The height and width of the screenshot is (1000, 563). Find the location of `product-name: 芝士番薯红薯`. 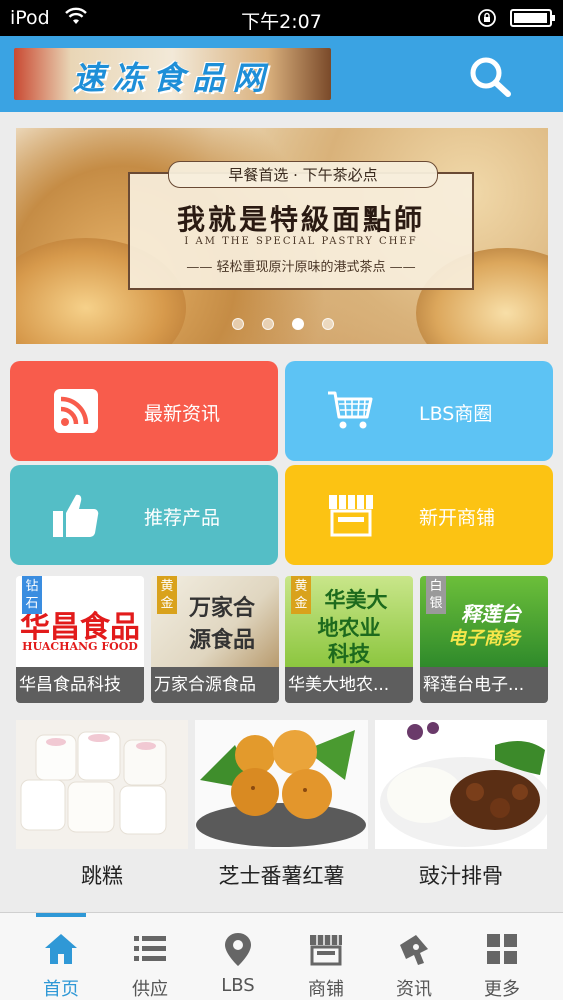

product-name: 芝士番薯红薯 is located at coordinates (281, 876).